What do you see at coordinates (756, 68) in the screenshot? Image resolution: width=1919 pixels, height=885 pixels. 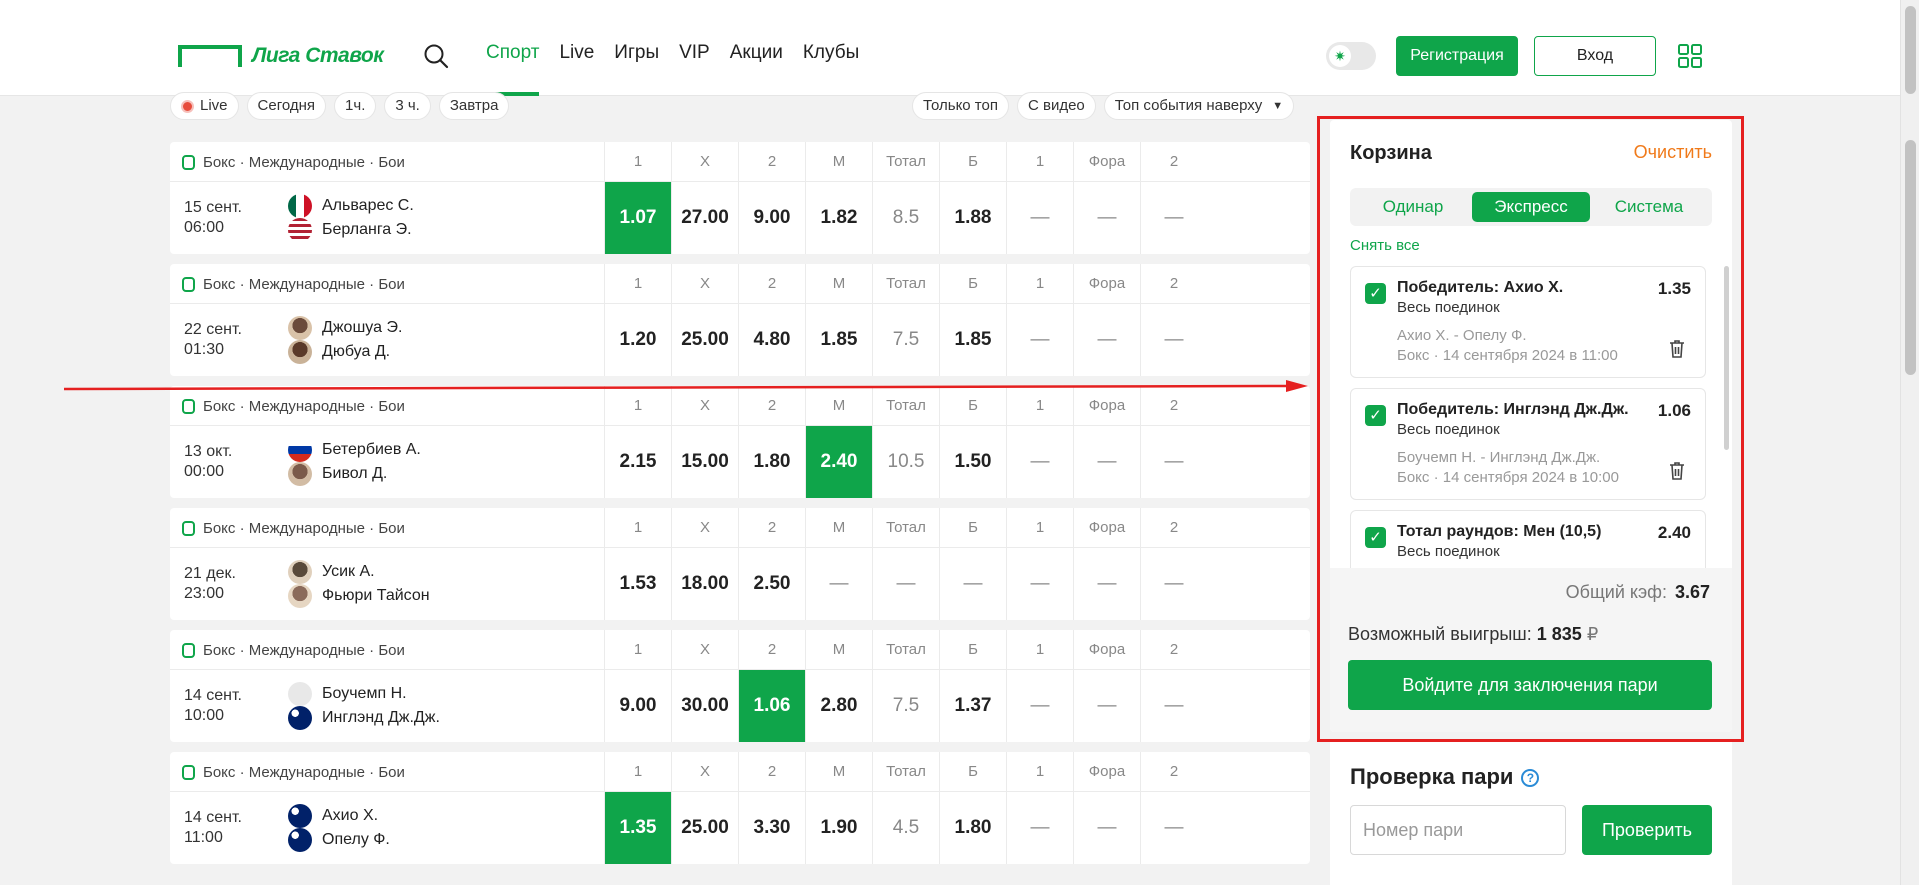 I see `nav-promos: Акции` at bounding box center [756, 68].